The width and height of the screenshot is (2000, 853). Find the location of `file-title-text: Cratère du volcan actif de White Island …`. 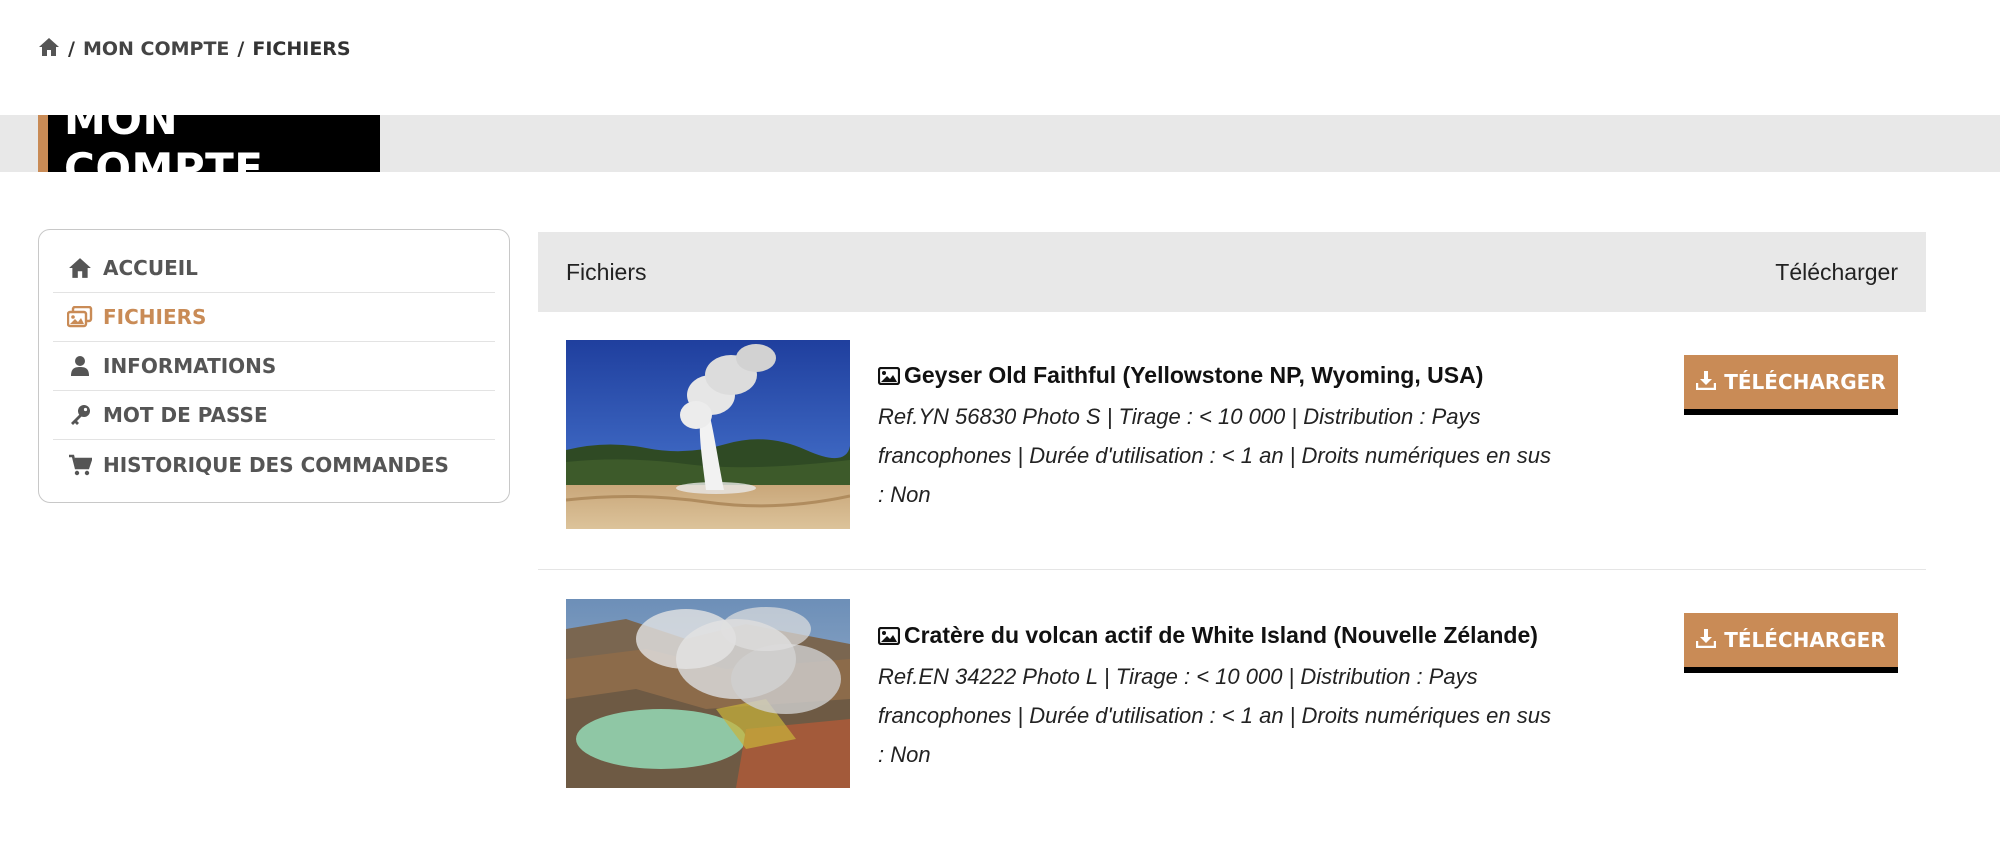

file-title-text: Cratère du volcan actif de White Island … is located at coordinates (1221, 635).